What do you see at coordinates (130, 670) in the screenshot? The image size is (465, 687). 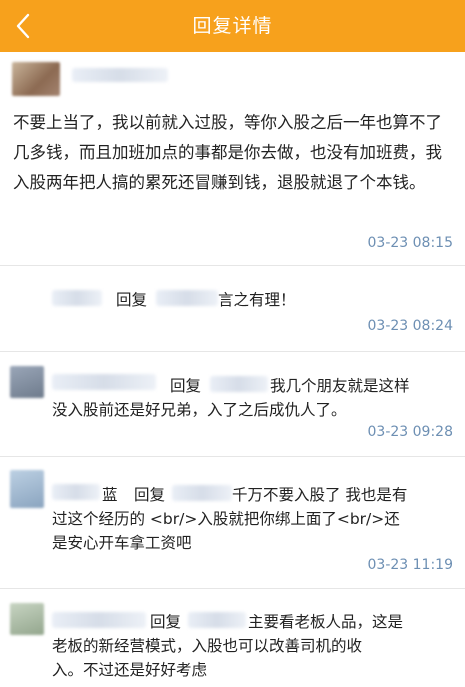 I see `reply-text-line: 入。不过还是好好考虑` at bounding box center [130, 670].